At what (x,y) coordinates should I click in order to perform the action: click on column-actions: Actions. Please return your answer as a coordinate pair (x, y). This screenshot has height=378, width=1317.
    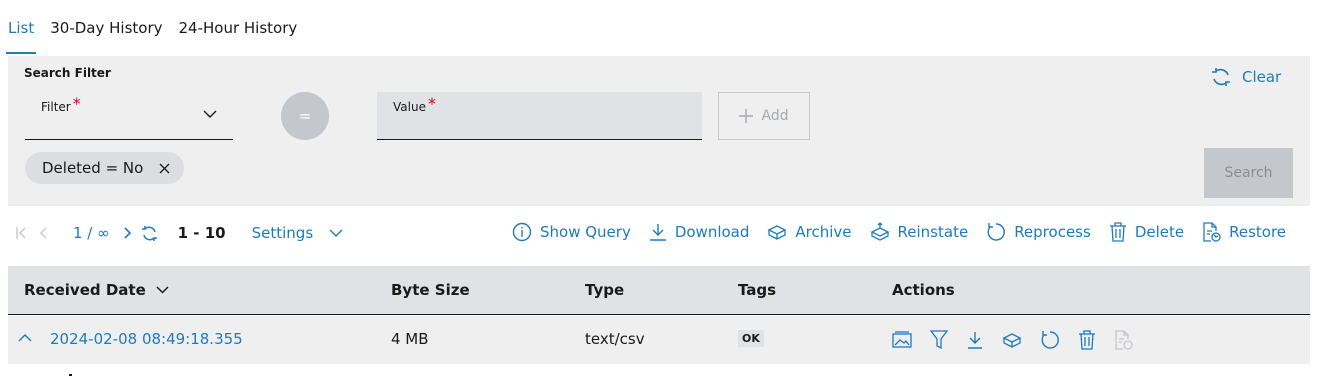
    Looking at the image, I should click on (923, 290).